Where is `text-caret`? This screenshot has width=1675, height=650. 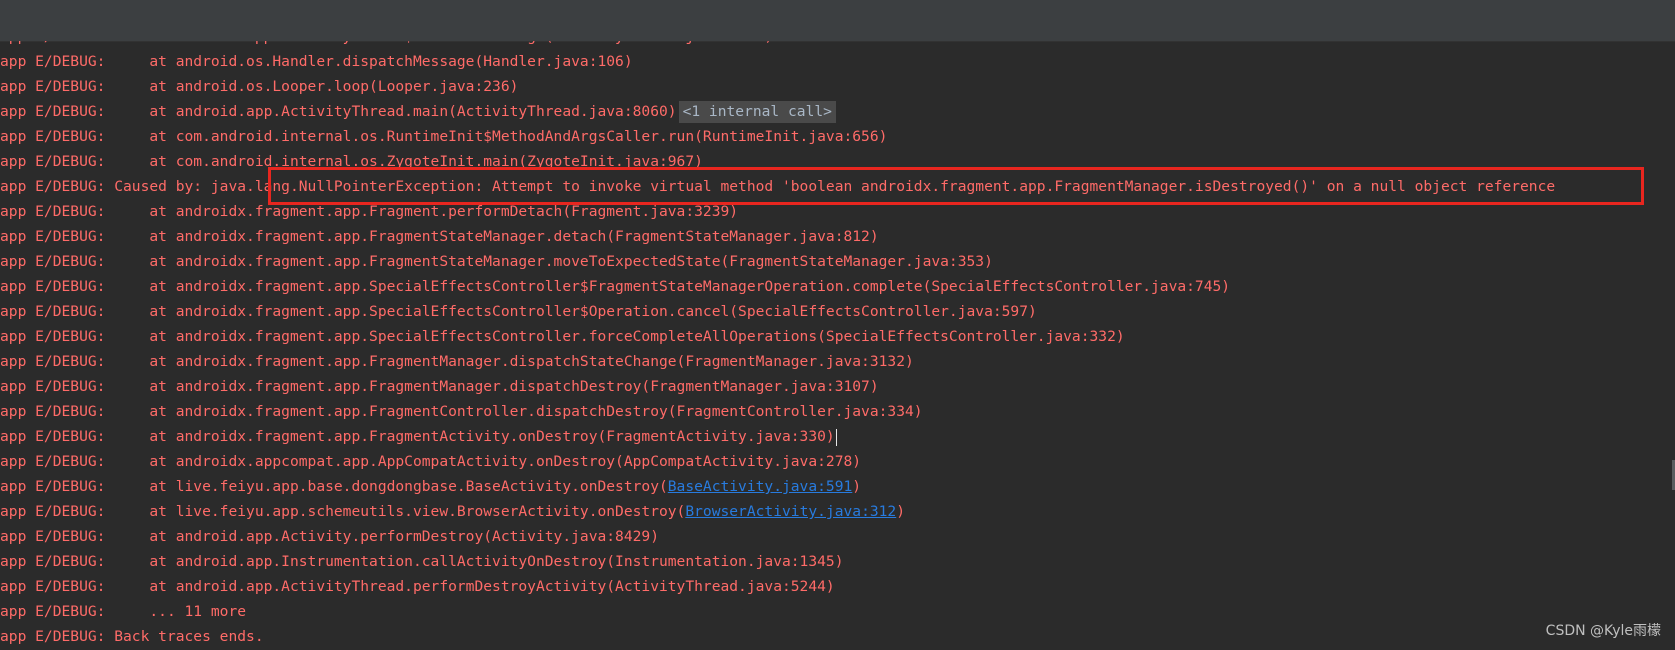 text-caret is located at coordinates (836, 437).